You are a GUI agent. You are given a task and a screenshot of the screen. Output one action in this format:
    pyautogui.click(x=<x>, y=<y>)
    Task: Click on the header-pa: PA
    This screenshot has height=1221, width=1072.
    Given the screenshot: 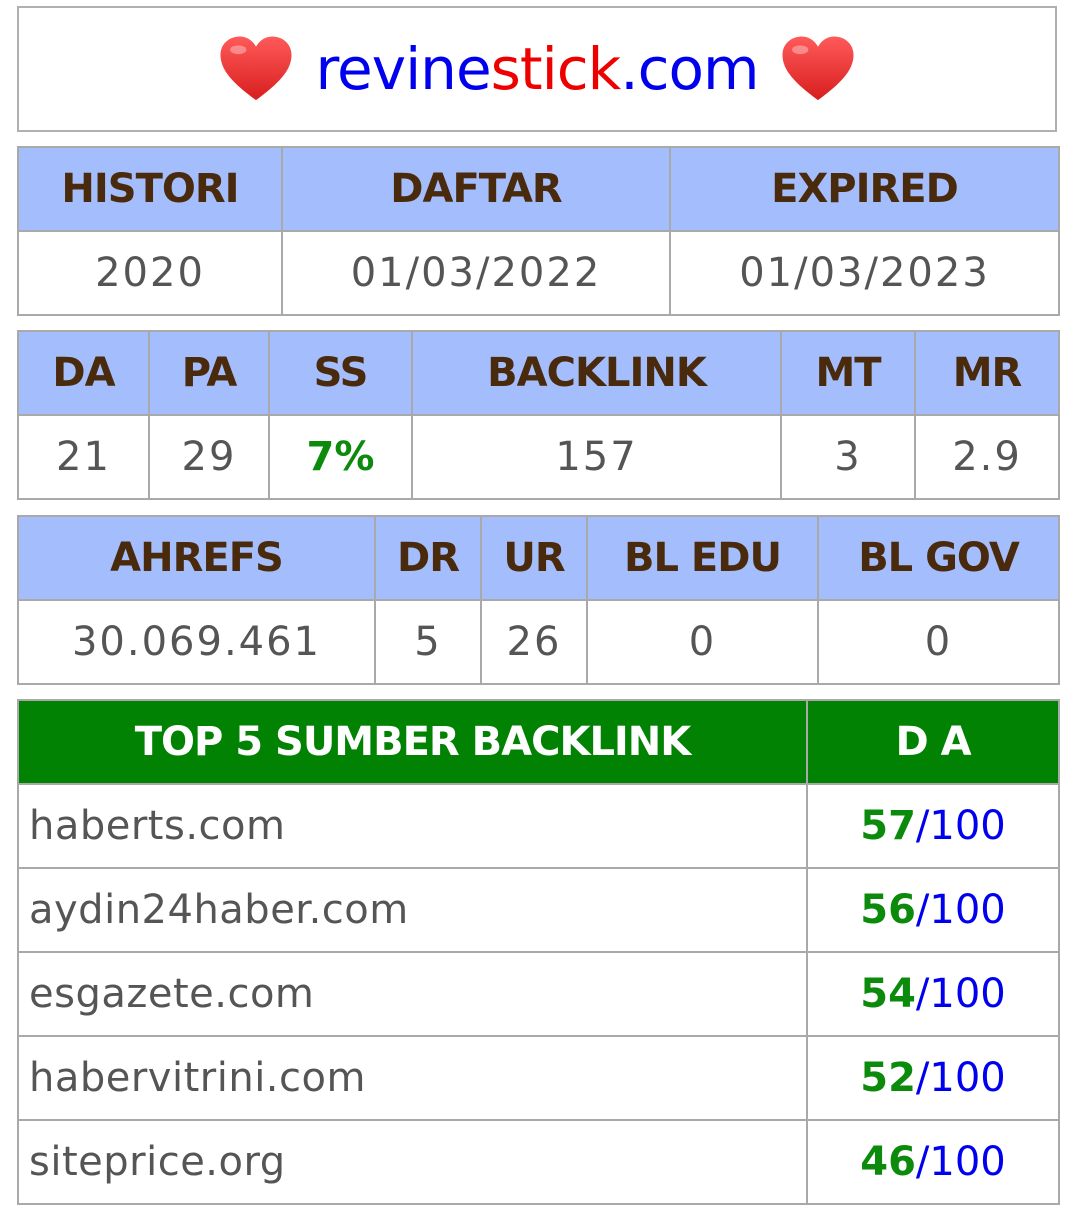 What is the action you would take?
    pyautogui.click(x=209, y=373)
    